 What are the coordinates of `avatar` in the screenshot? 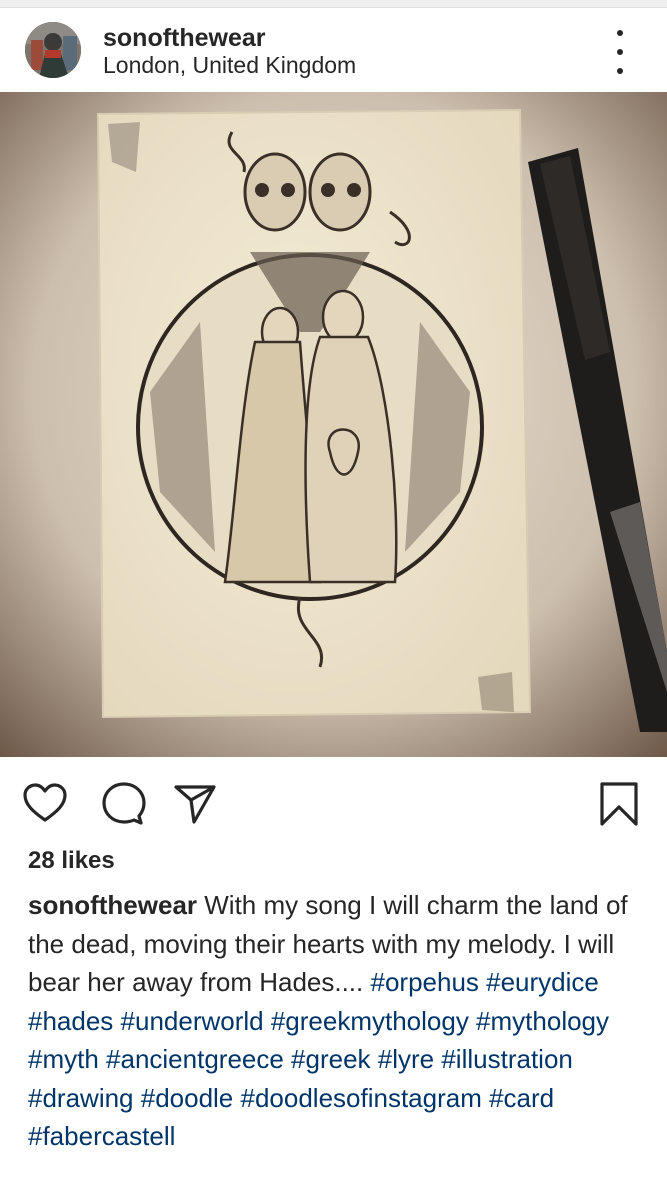 It's located at (53, 50).